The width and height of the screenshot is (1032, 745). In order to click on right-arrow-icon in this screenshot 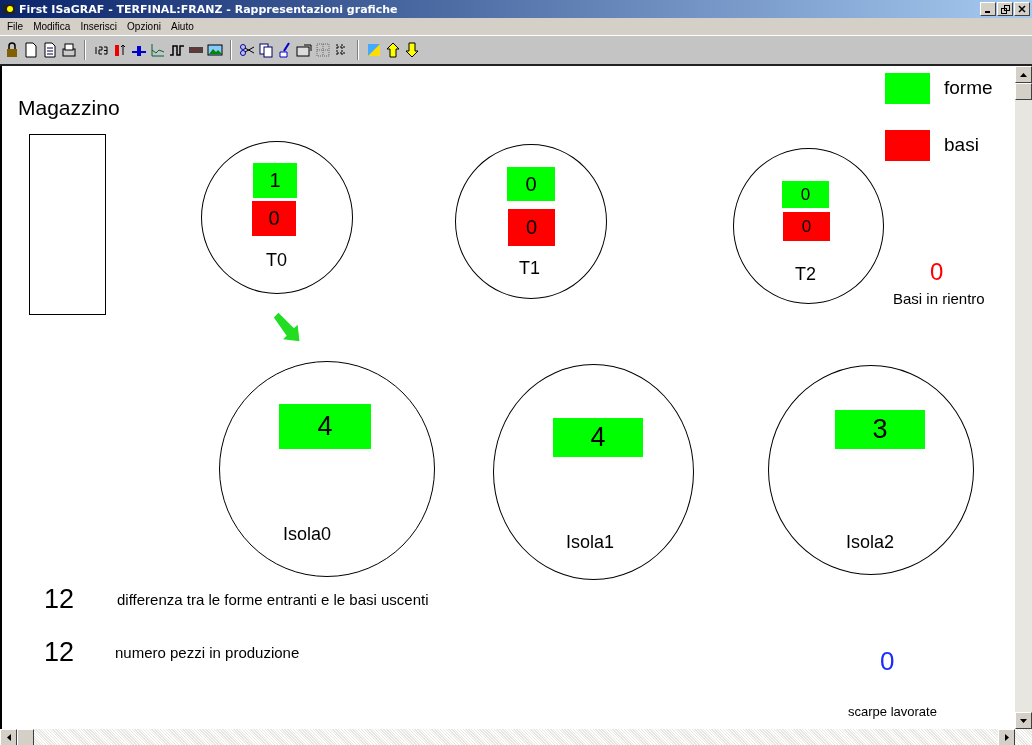, I will do `click(1006, 737)`.